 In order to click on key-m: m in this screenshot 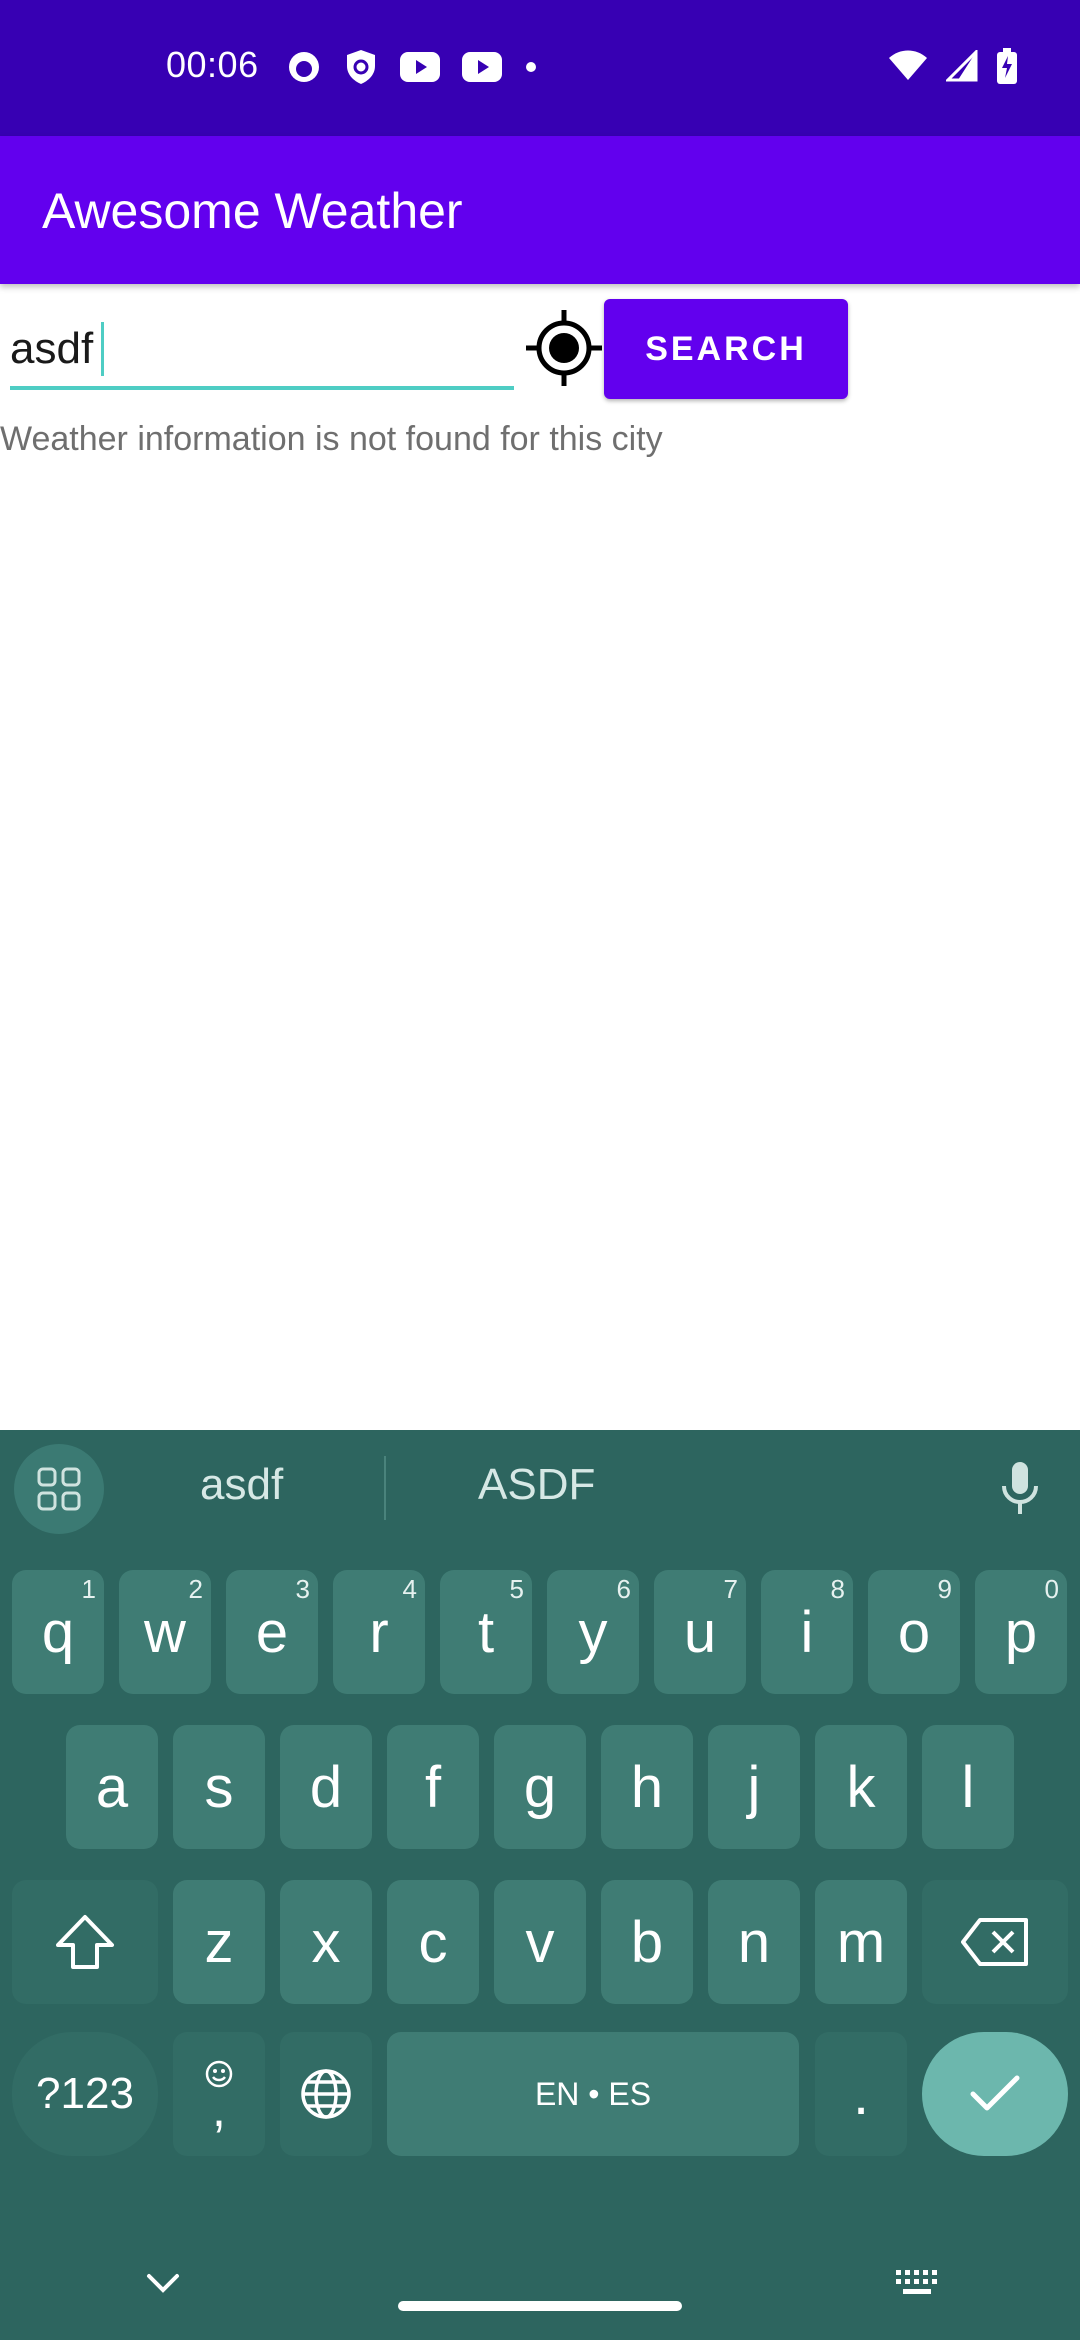, I will do `click(861, 1942)`.